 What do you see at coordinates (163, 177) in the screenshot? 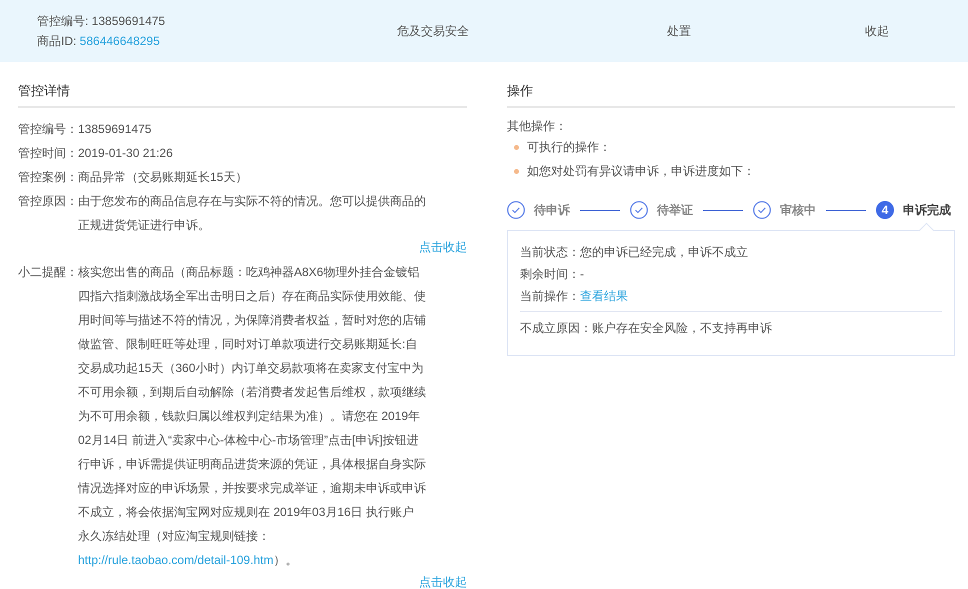
I see `field-value: 商品异常（交易账期延长15天）` at bounding box center [163, 177].